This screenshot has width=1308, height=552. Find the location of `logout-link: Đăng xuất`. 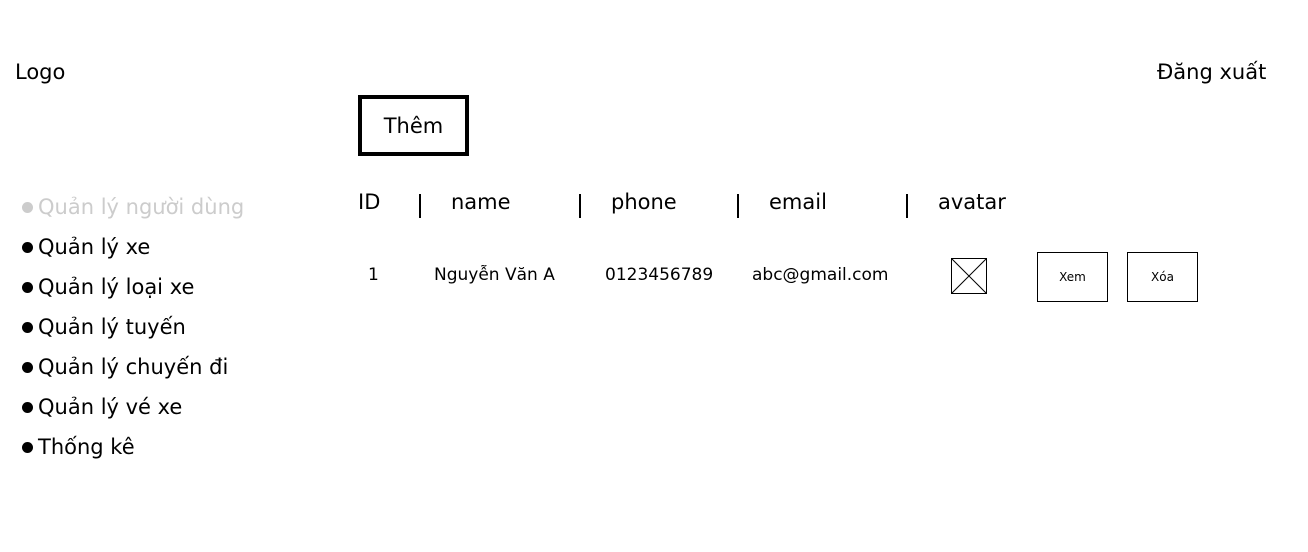

logout-link: Đăng xuất is located at coordinates (1211, 72).